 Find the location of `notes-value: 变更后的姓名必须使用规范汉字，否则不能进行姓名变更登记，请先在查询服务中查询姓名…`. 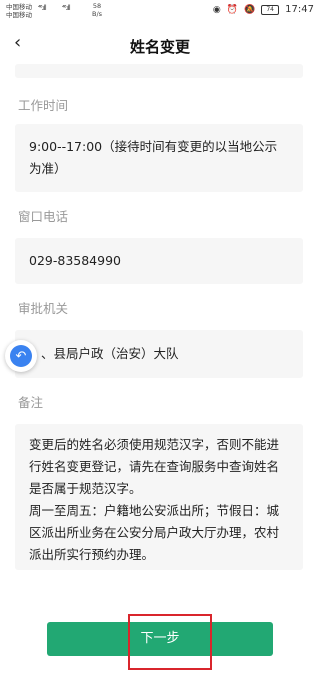

notes-value: 变更后的姓名必须使用规范汉字，否则不能进行姓名变更登记，请先在查询服务中查询姓名… is located at coordinates (154, 499).